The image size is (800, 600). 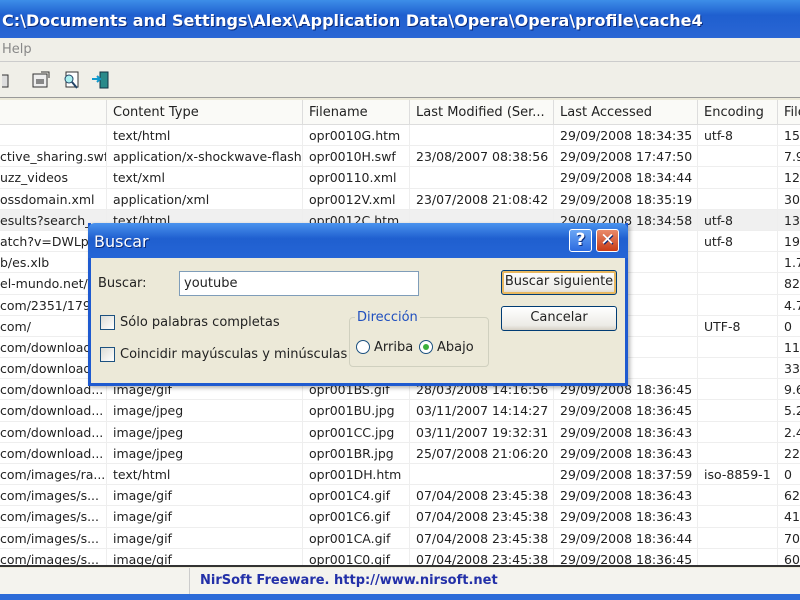 I want to click on column-header: File, so click(x=789, y=112).